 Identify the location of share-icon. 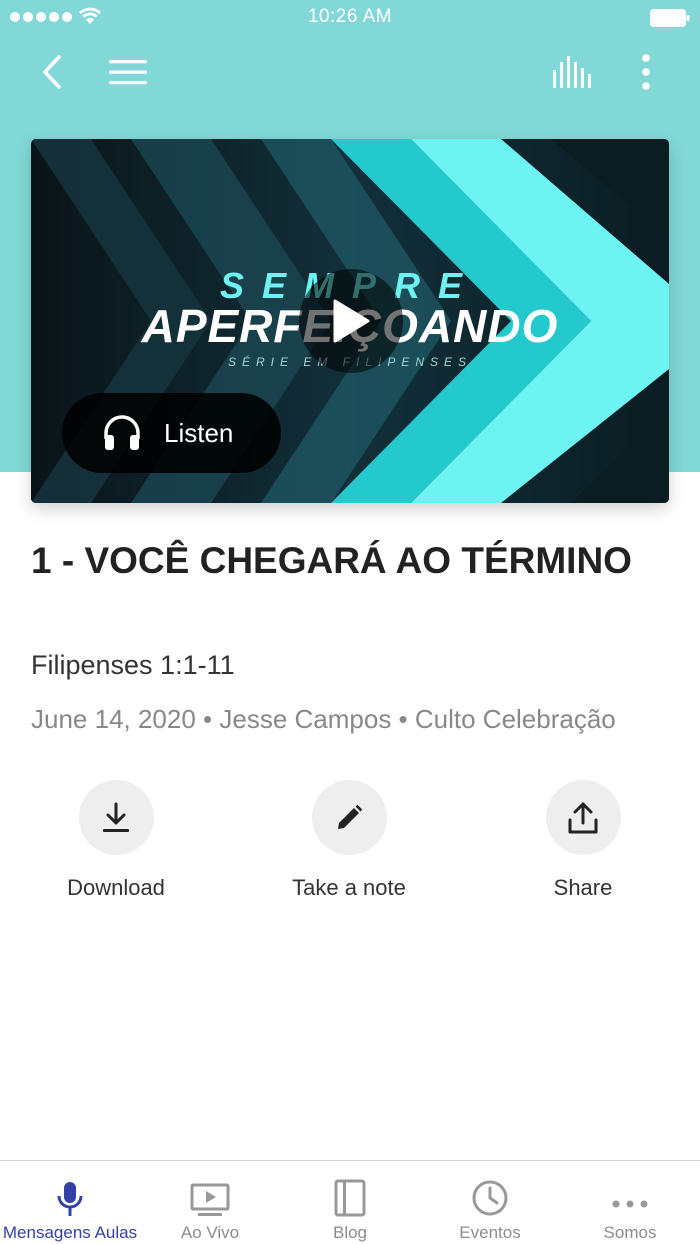
(583, 817).